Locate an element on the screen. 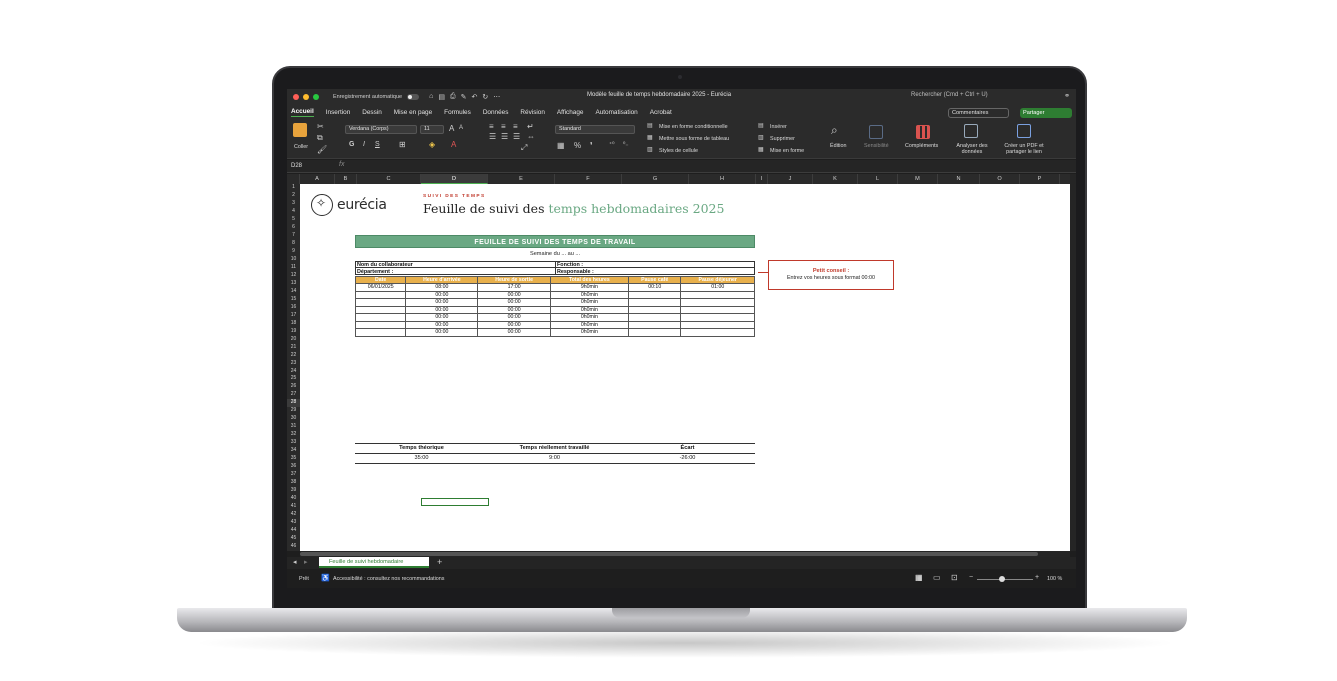  row-header-16: 16 is located at coordinates (293, 308).